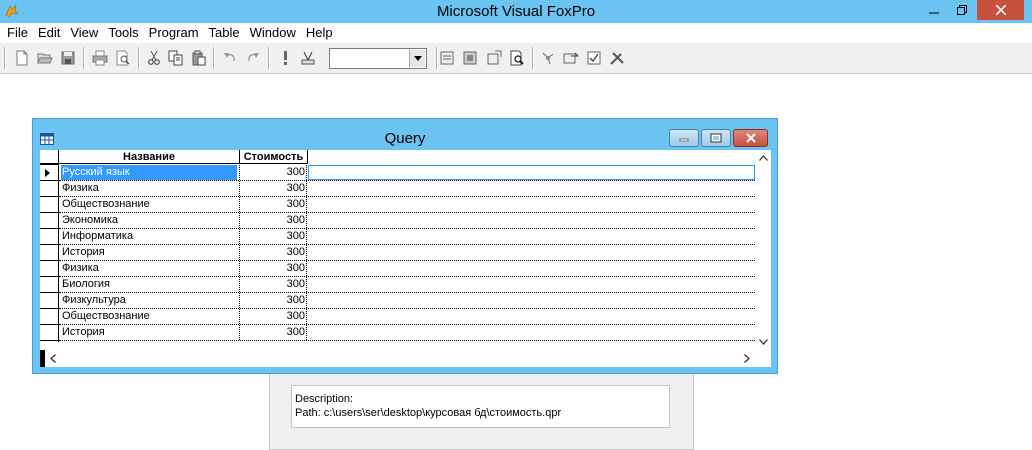  What do you see at coordinates (285, 58) in the screenshot?
I see `run-button` at bounding box center [285, 58].